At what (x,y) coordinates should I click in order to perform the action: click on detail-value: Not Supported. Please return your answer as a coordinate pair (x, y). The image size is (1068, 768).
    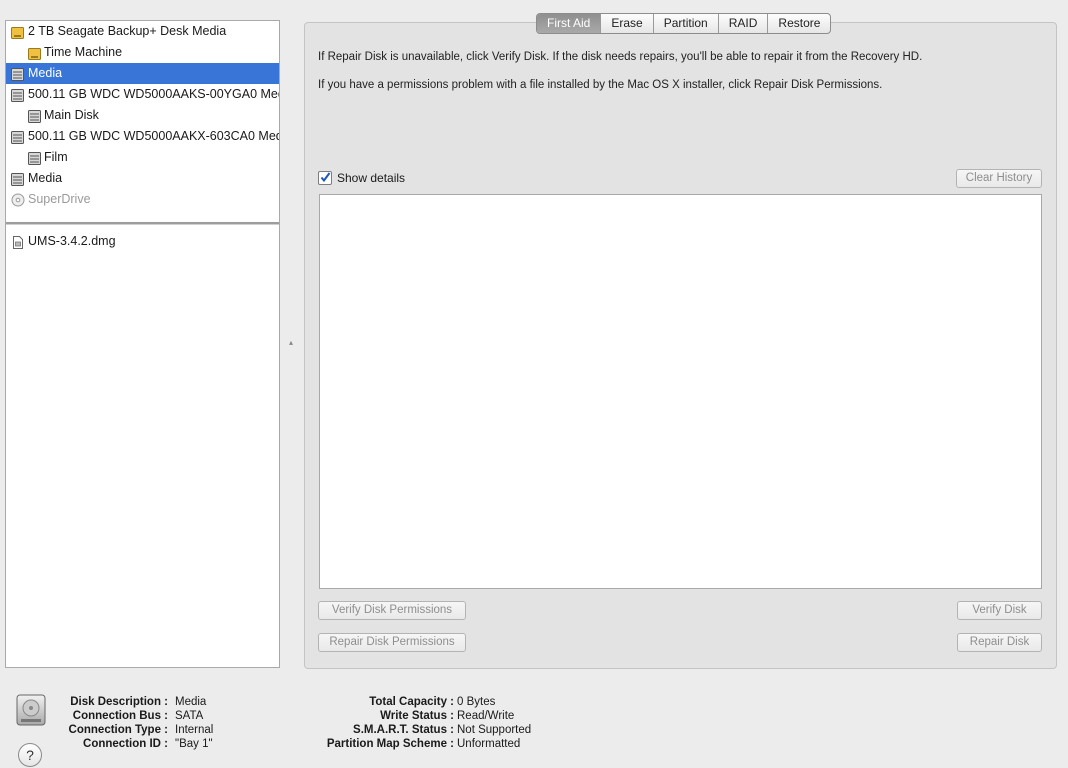
    Looking at the image, I should click on (494, 730).